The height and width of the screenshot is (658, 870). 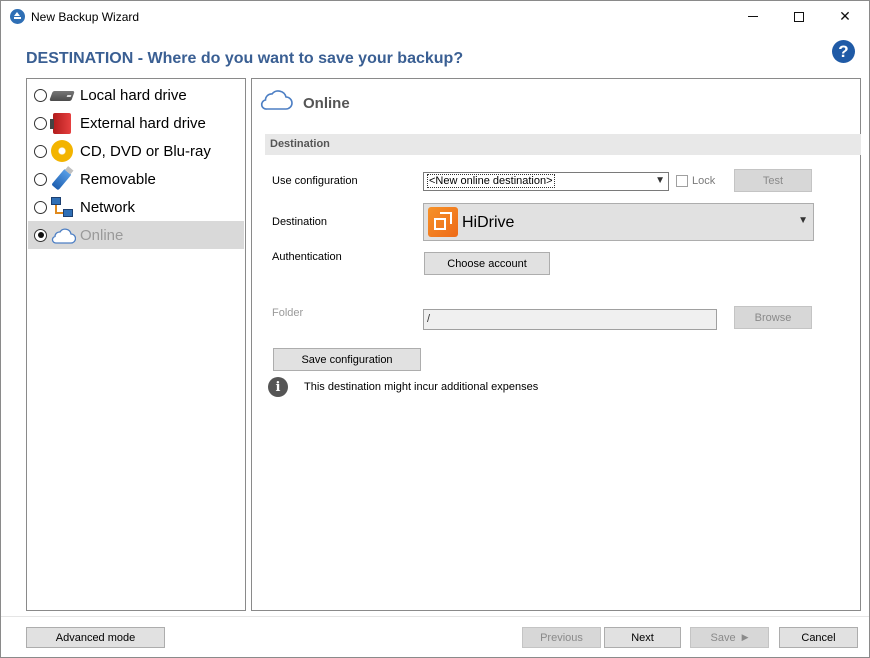 I want to click on lock-checkbox, so click(x=682, y=181).